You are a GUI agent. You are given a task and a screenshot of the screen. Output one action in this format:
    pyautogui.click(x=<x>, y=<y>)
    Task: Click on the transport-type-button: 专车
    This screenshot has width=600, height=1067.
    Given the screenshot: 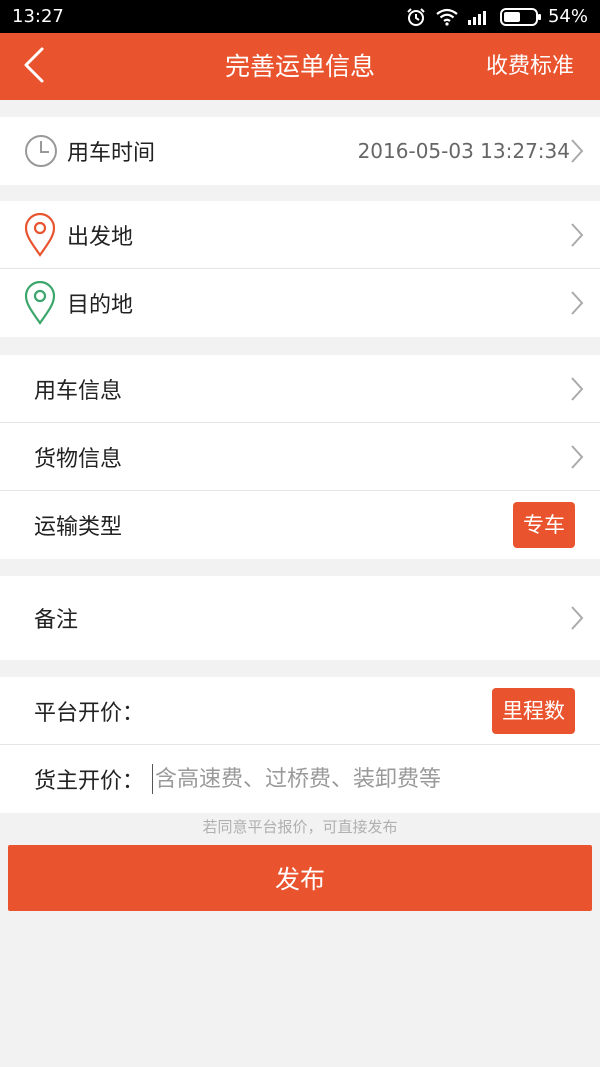 What is the action you would take?
    pyautogui.click(x=544, y=525)
    